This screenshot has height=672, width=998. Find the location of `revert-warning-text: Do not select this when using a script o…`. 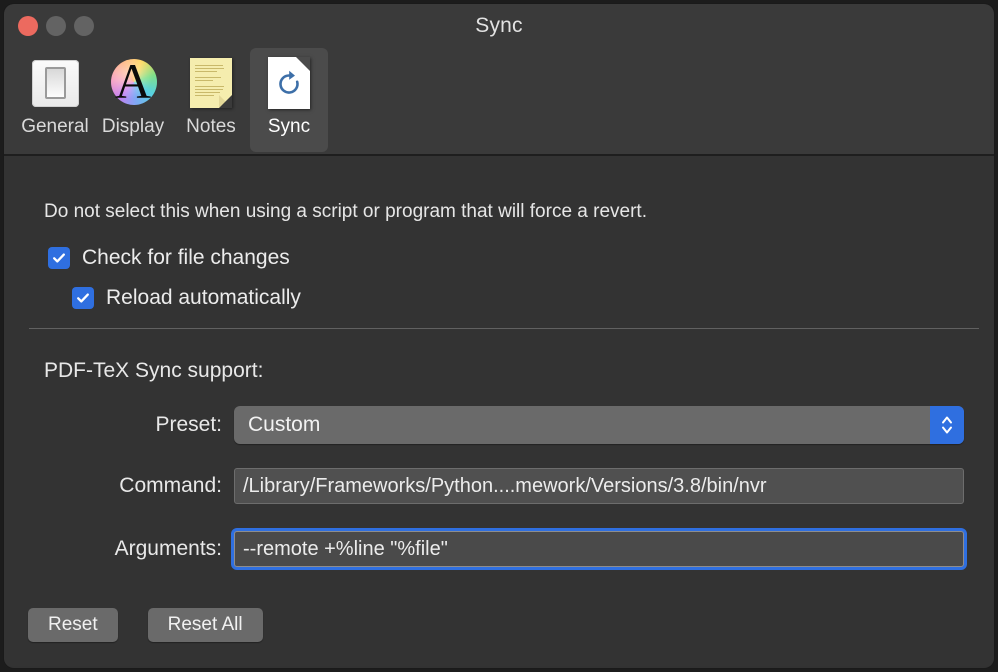

revert-warning-text: Do not select this when using a script o… is located at coordinates (345, 211).